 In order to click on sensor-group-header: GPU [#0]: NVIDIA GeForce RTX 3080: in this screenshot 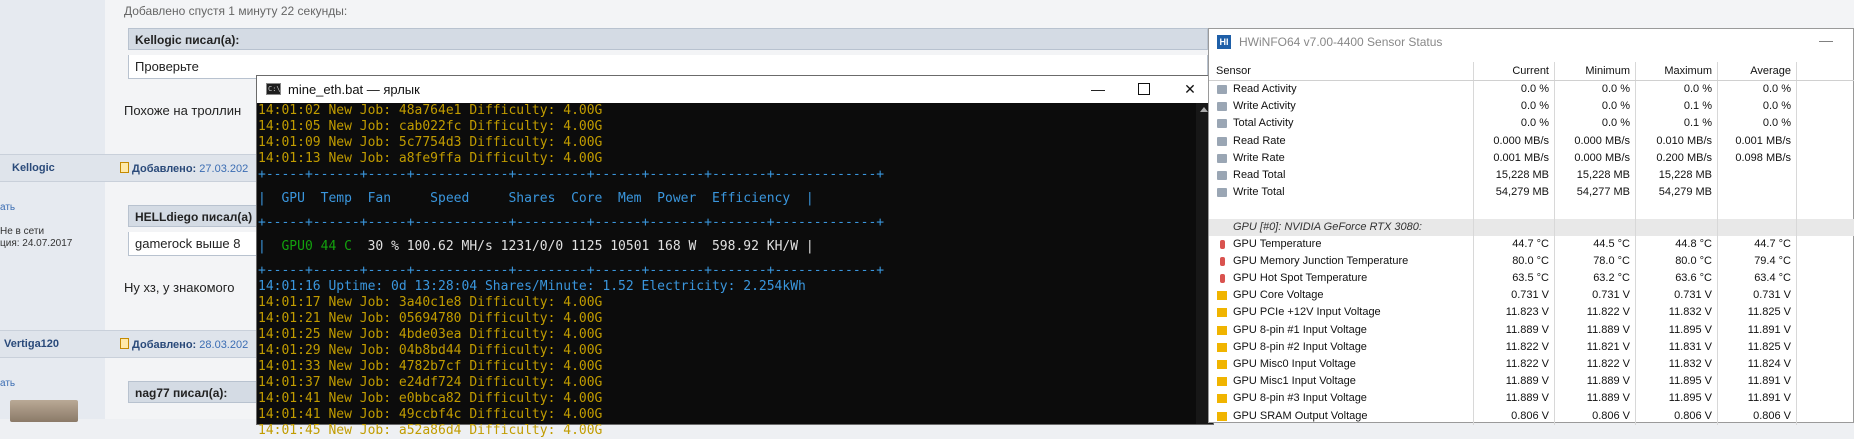, I will do `click(1531, 227)`.